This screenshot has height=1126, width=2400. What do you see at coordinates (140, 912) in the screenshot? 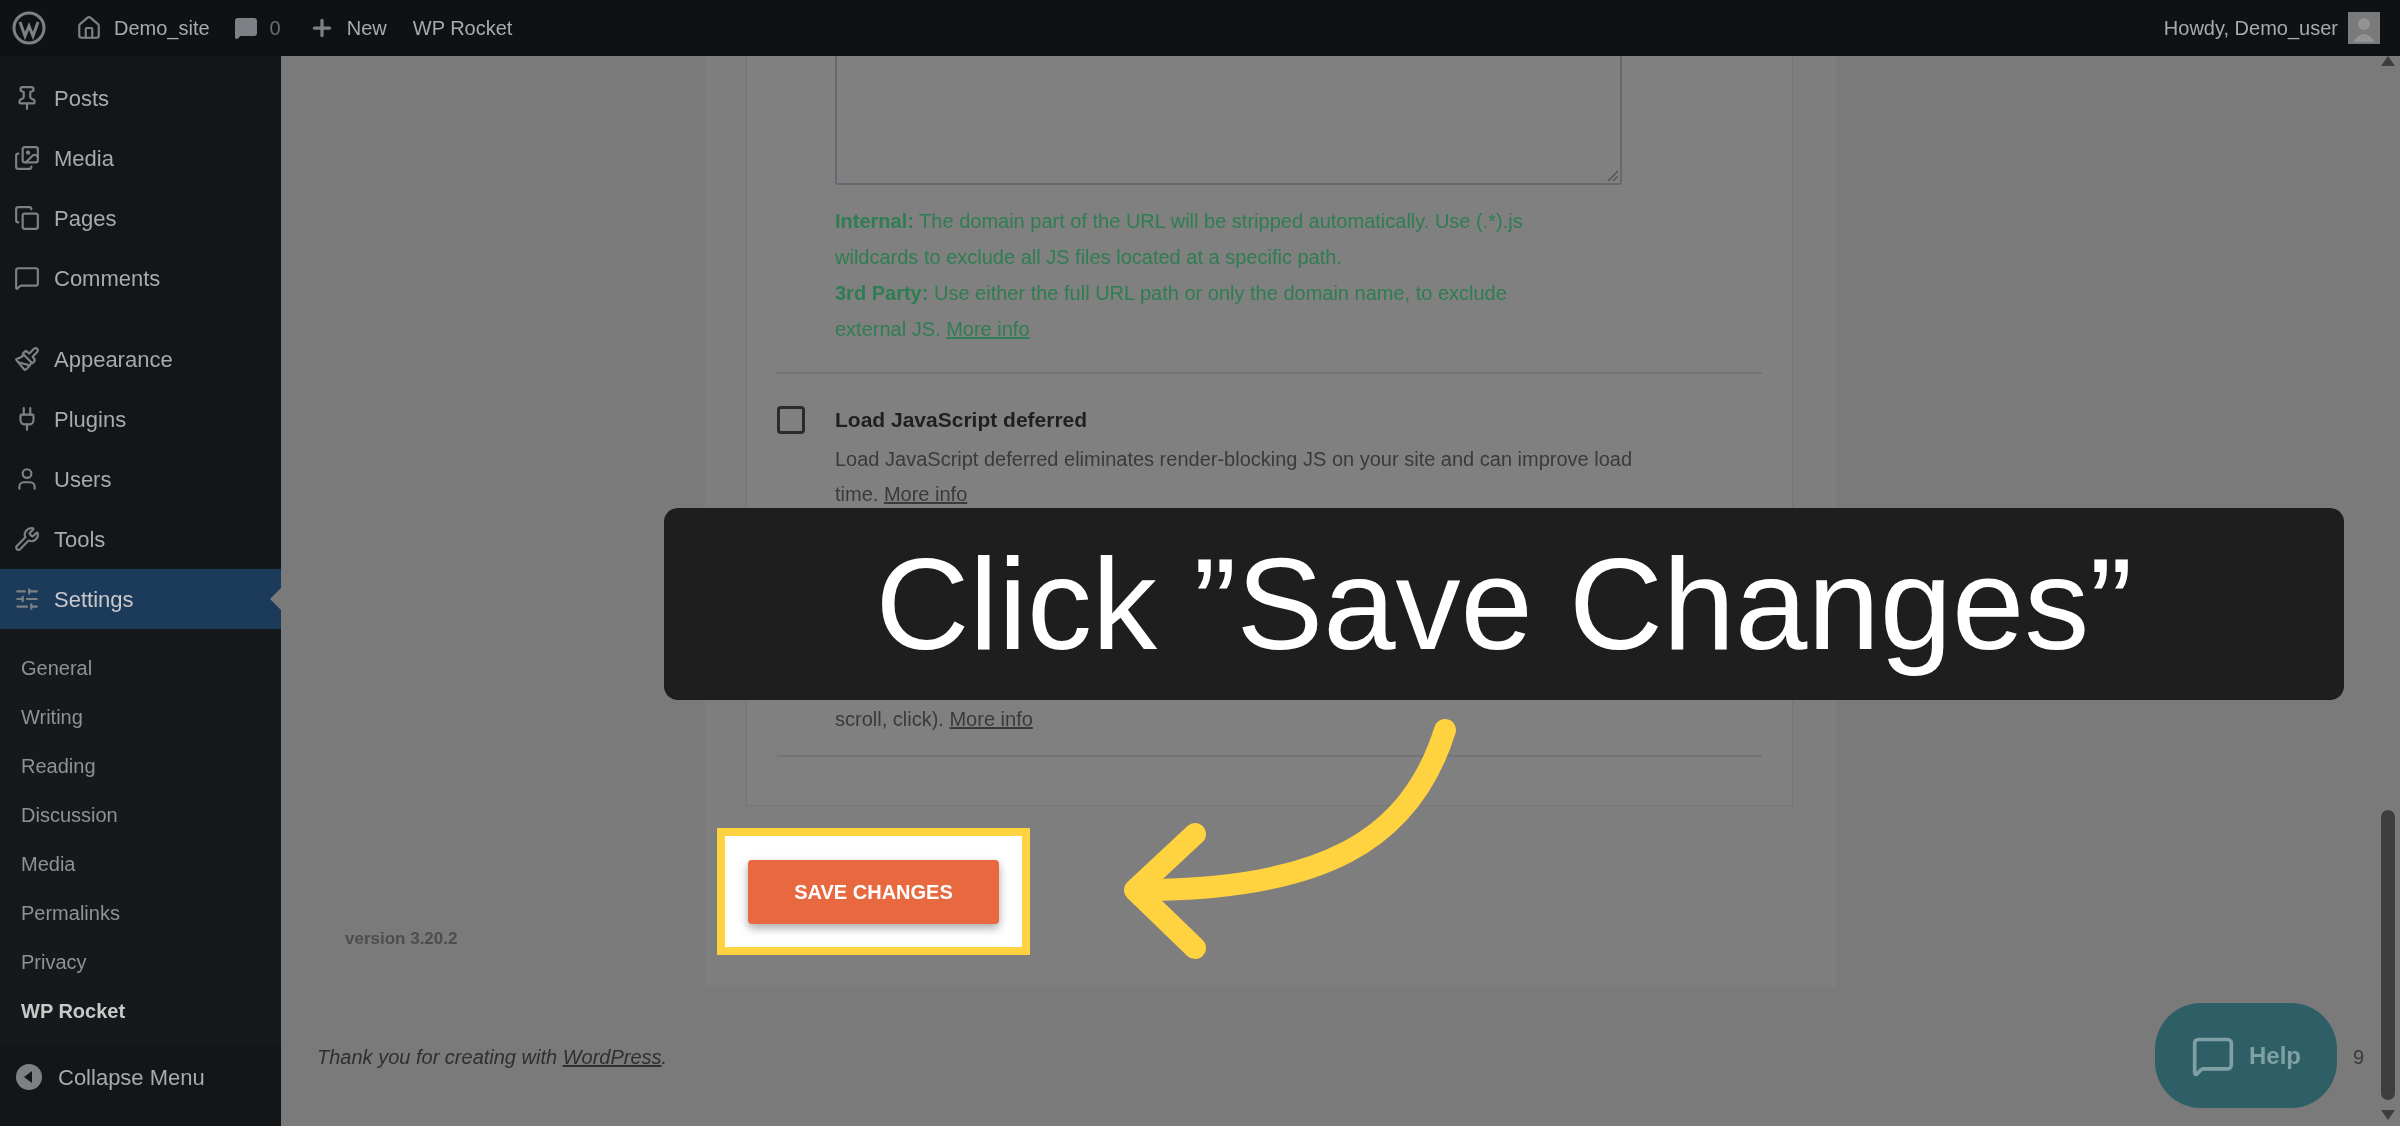
I see `submenu-item: Permalinks` at bounding box center [140, 912].